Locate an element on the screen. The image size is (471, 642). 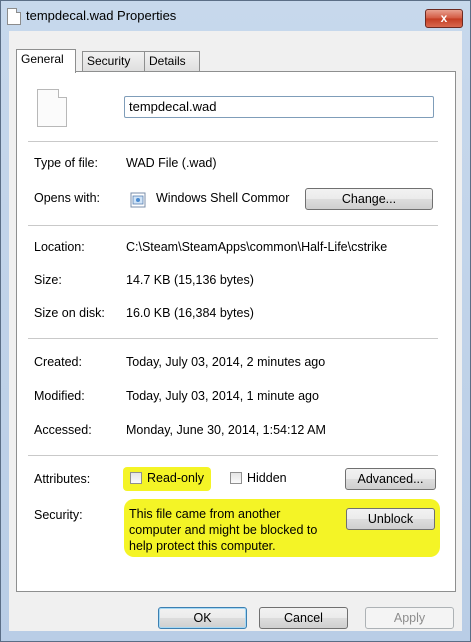
tab-general: General is located at coordinates (46, 61).